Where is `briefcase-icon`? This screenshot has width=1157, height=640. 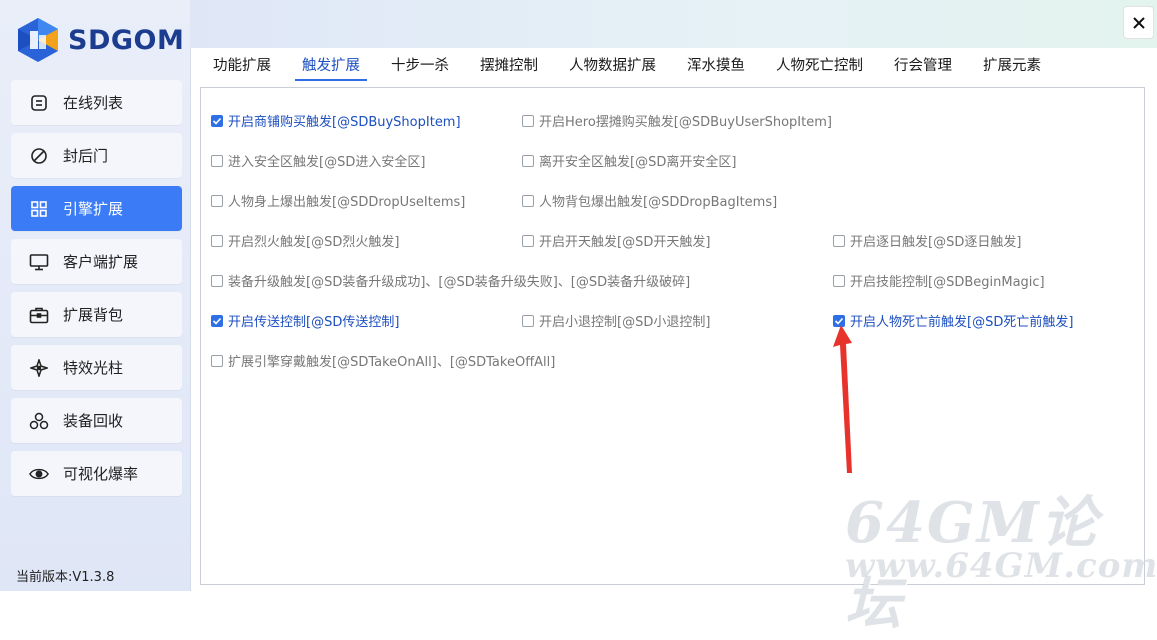
briefcase-icon is located at coordinates (39, 315).